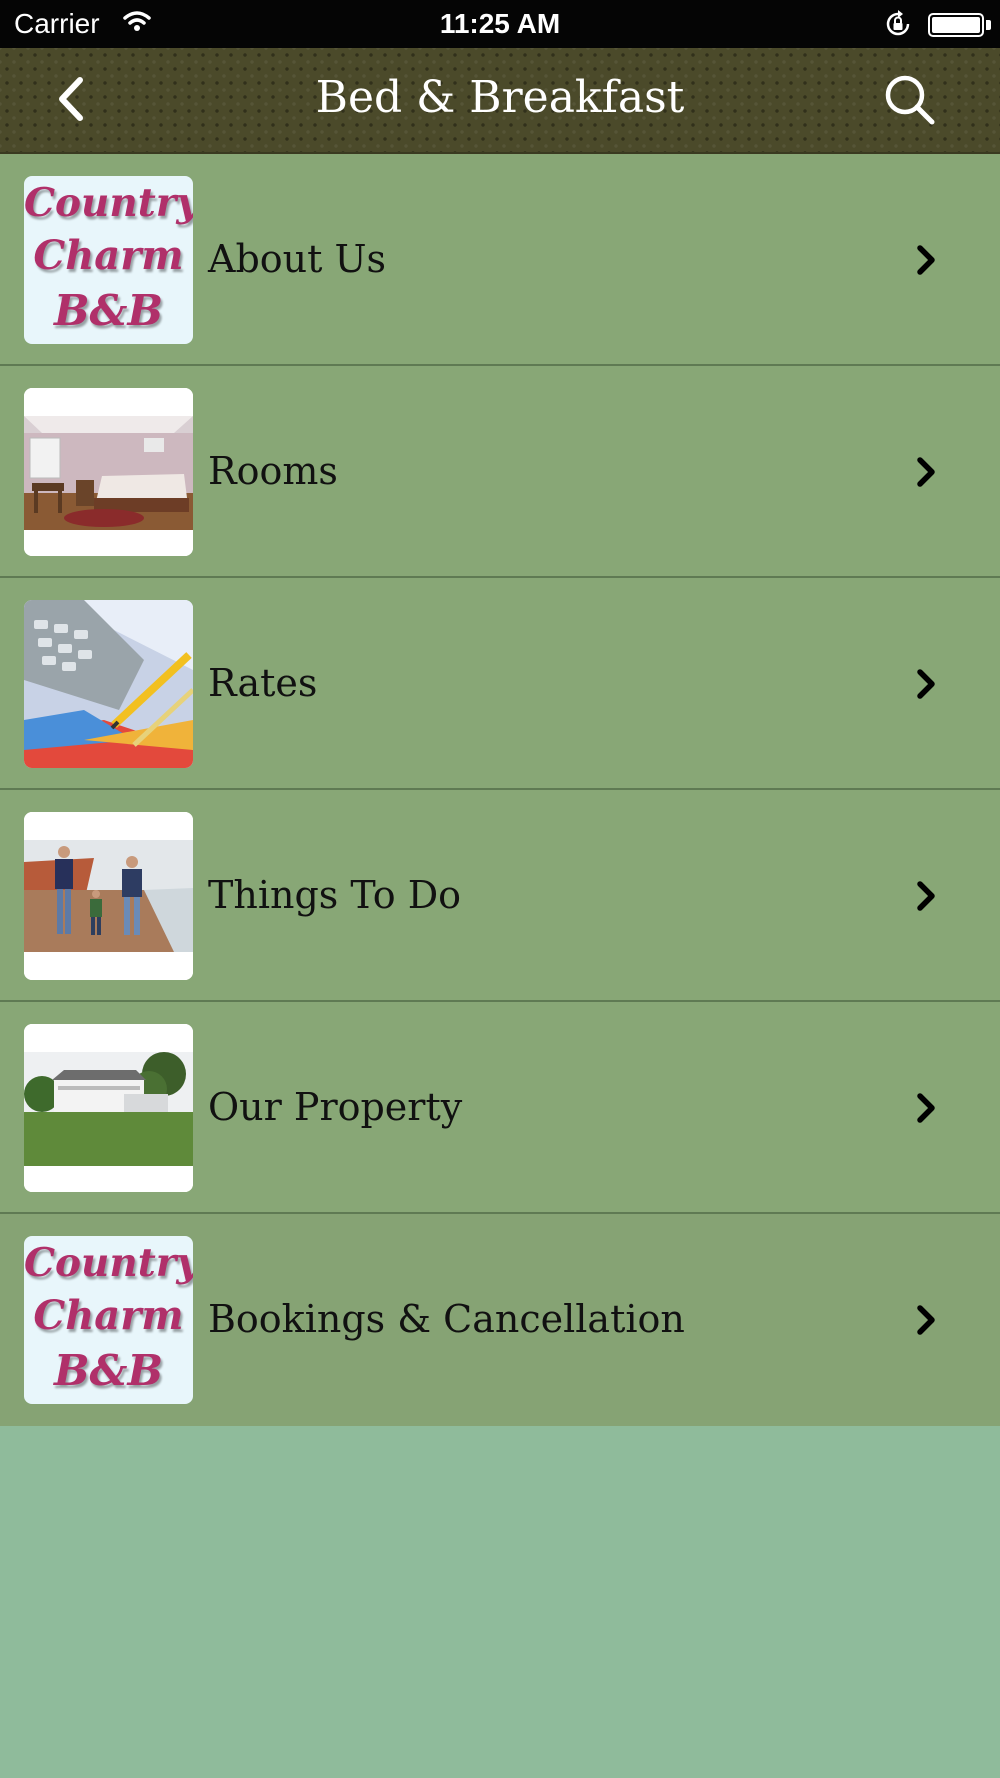 Image resolution: width=1000 pixels, height=1778 pixels. I want to click on list-item-about-us: Country Charm B&B About Us, so click(500, 260).